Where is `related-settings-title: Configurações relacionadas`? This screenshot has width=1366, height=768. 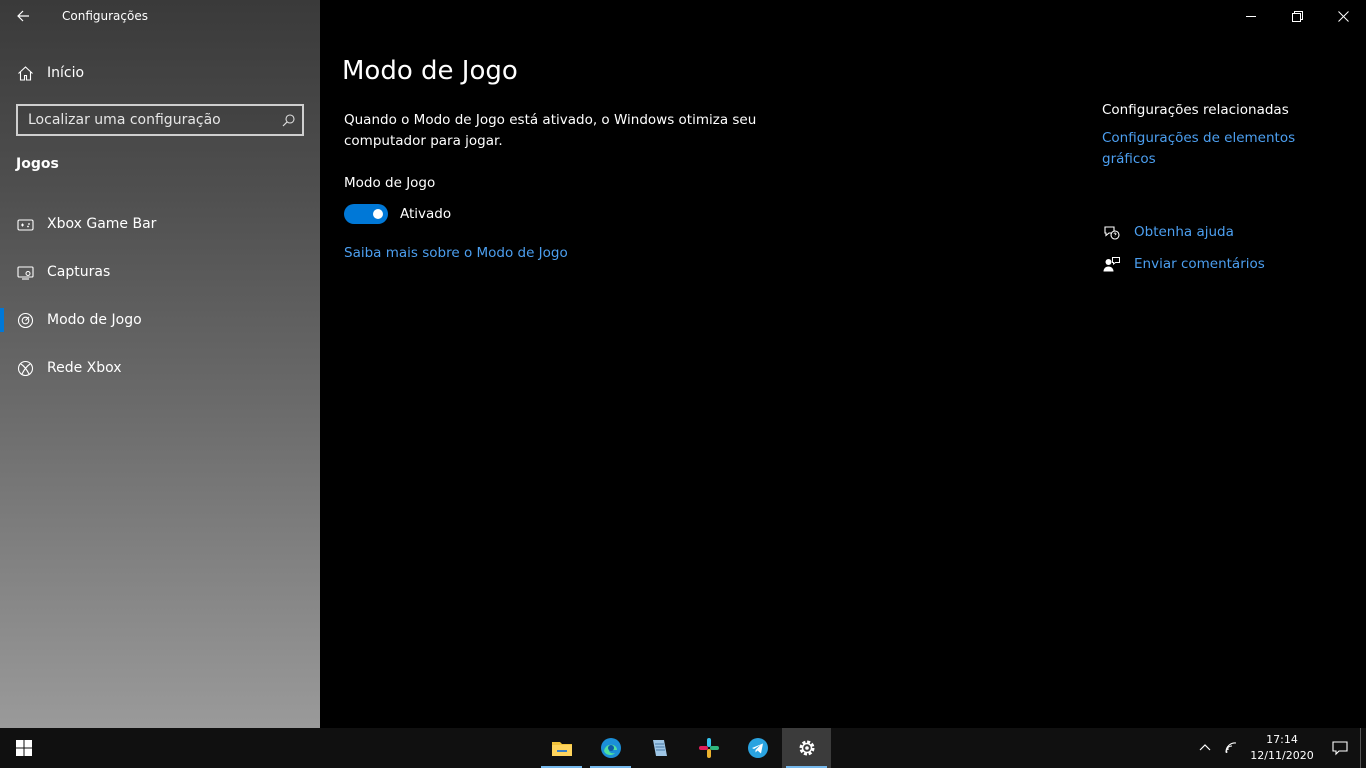 related-settings-title: Configurações relacionadas is located at coordinates (1195, 110).